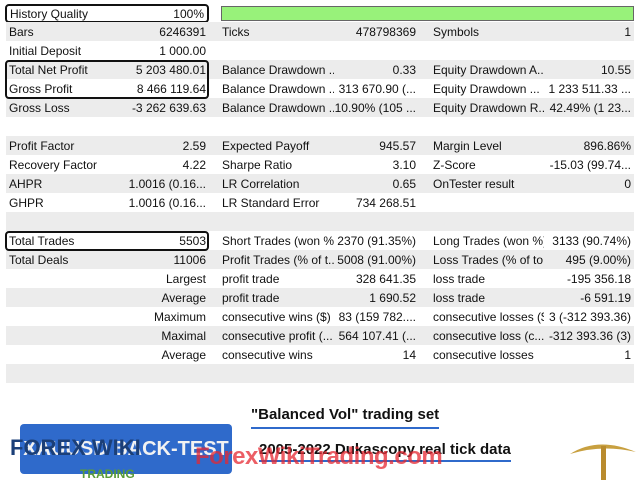 The height and width of the screenshot is (481, 640). What do you see at coordinates (39, 107) in the screenshot?
I see `cell-label-1: Gross Loss` at bounding box center [39, 107].